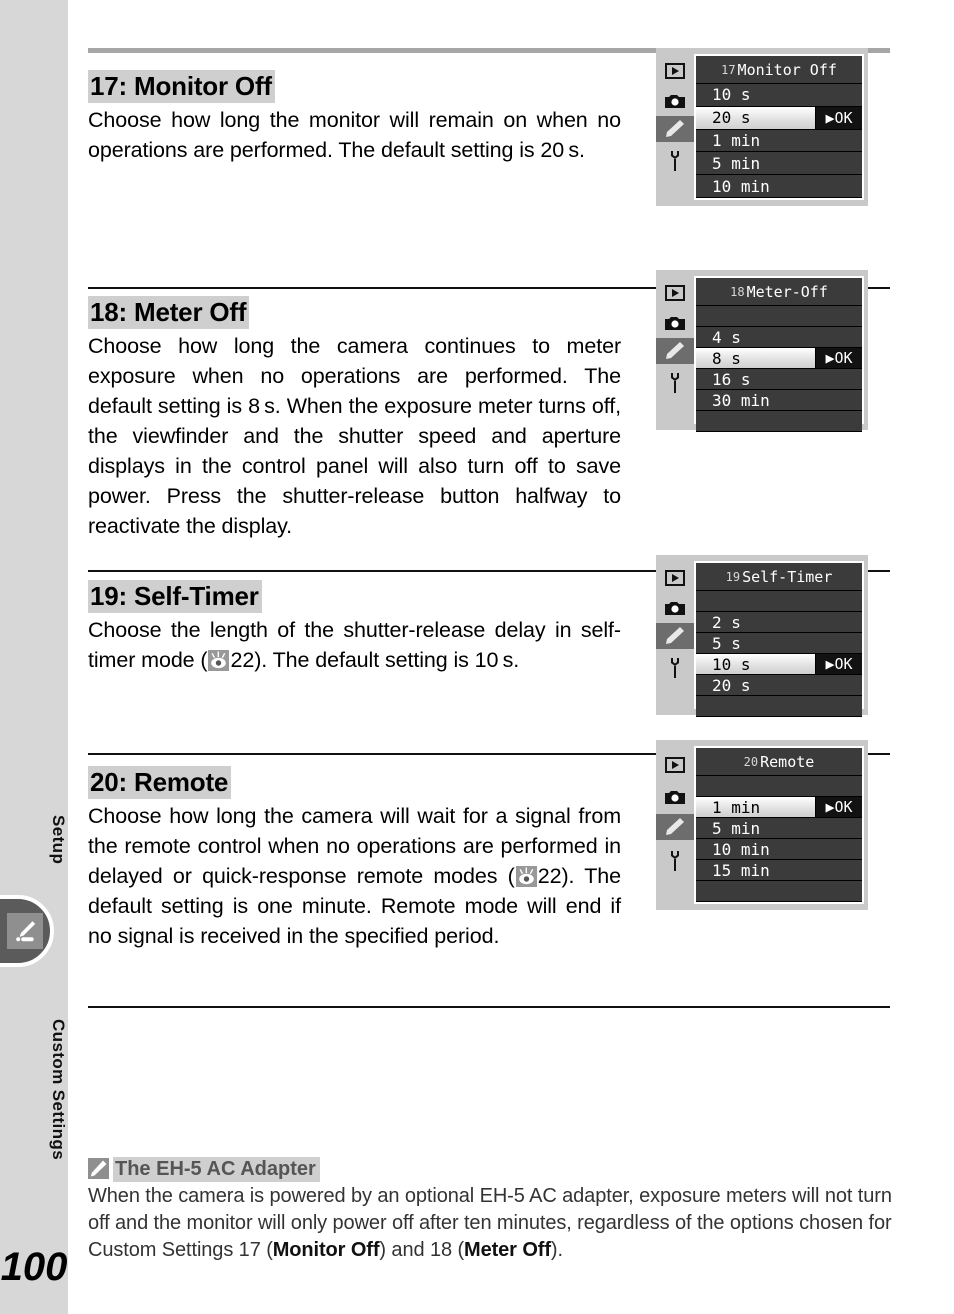 The image size is (954, 1314). I want to click on lcd-option-row: 30 min, so click(779, 400).